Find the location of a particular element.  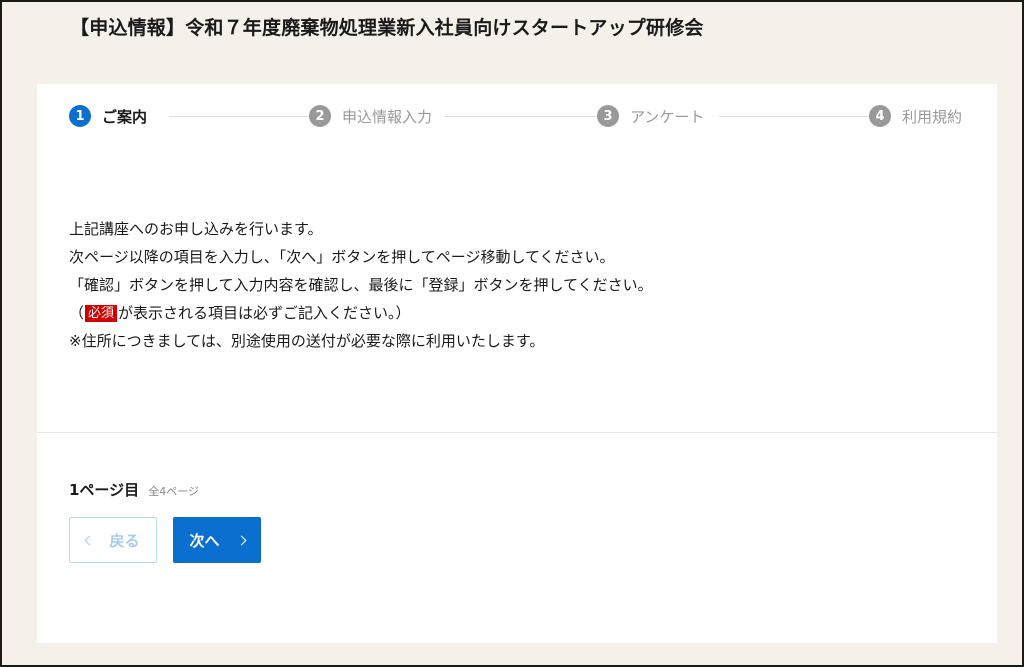

step-terms: 4 利用規約 is located at coordinates (919, 116).